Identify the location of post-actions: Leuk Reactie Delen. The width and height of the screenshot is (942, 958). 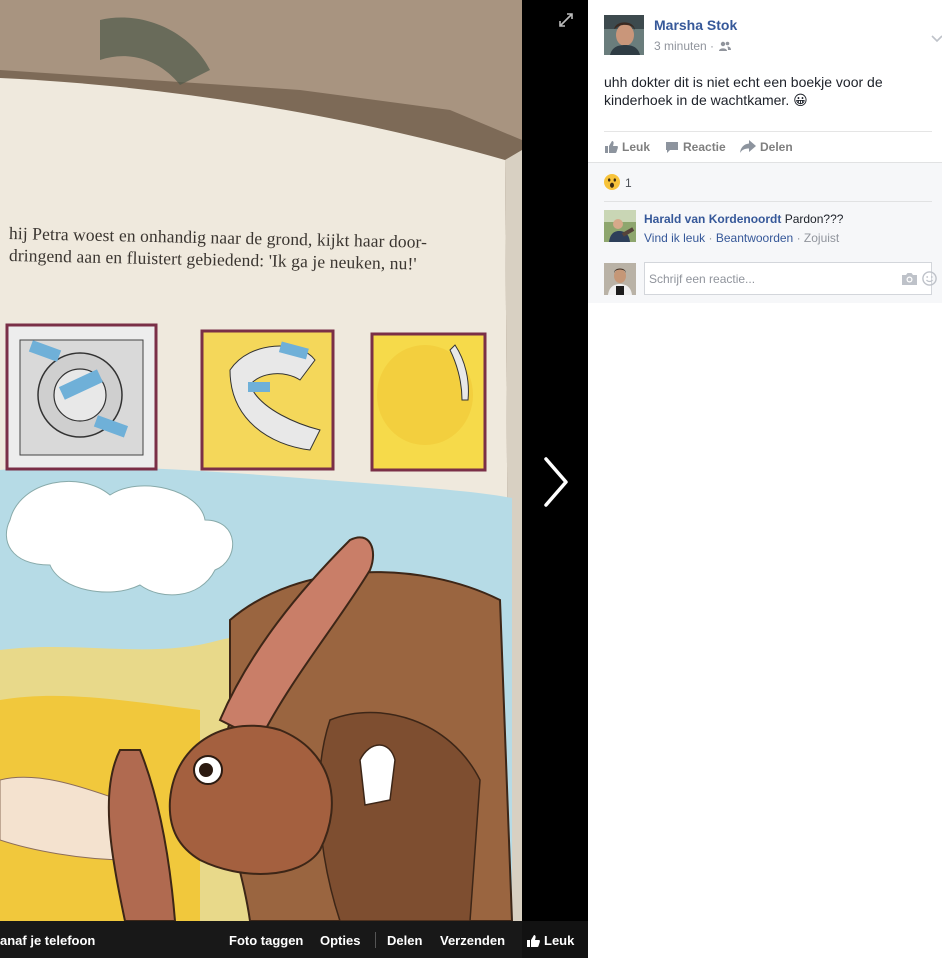
(768, 146).